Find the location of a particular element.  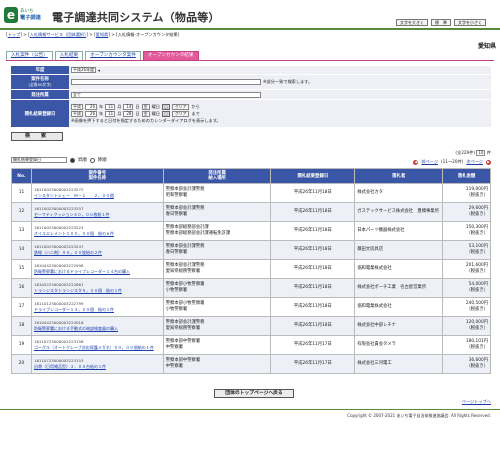

search-button: 検 索 is located at coordinates (37, 136).